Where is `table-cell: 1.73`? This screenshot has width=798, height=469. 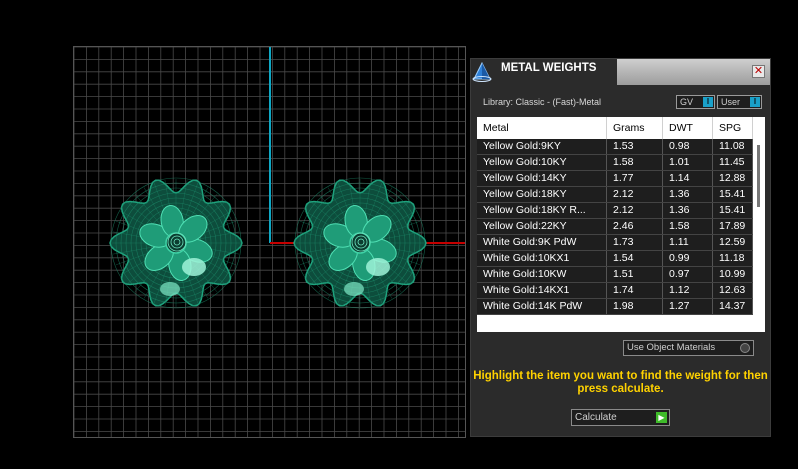
table-cell: 1.73 is located at coordinates (635, 242).